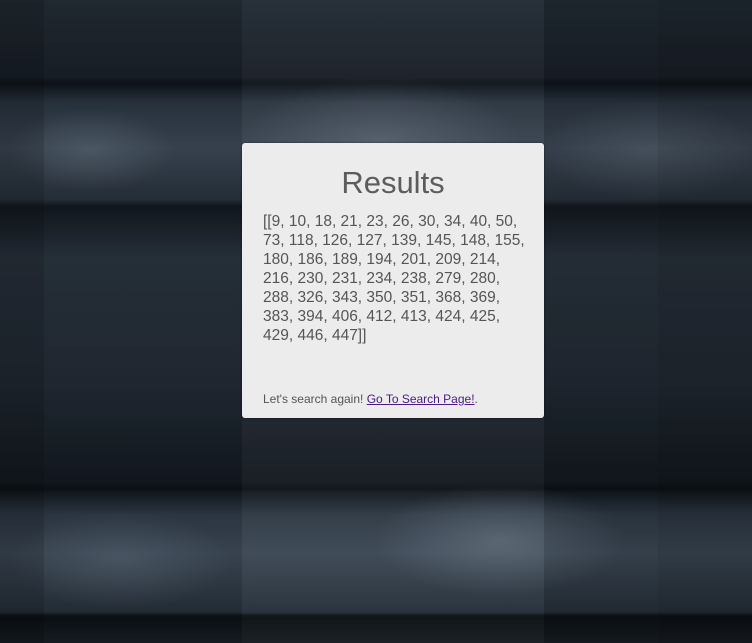 This screenshot has width=752, height=643. What do you see at coordinates (393, 182) in the screenshot?
I see `results-title: Results` at bounding box center [393, 182].